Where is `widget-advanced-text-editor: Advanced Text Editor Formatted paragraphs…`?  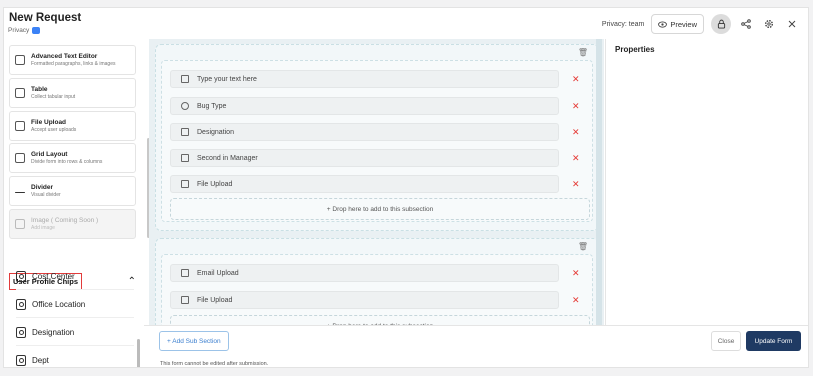
widget-advanced-text-editor: Advanced Text Editor Formatted paragraphs… is located at coordinates (72, 60).